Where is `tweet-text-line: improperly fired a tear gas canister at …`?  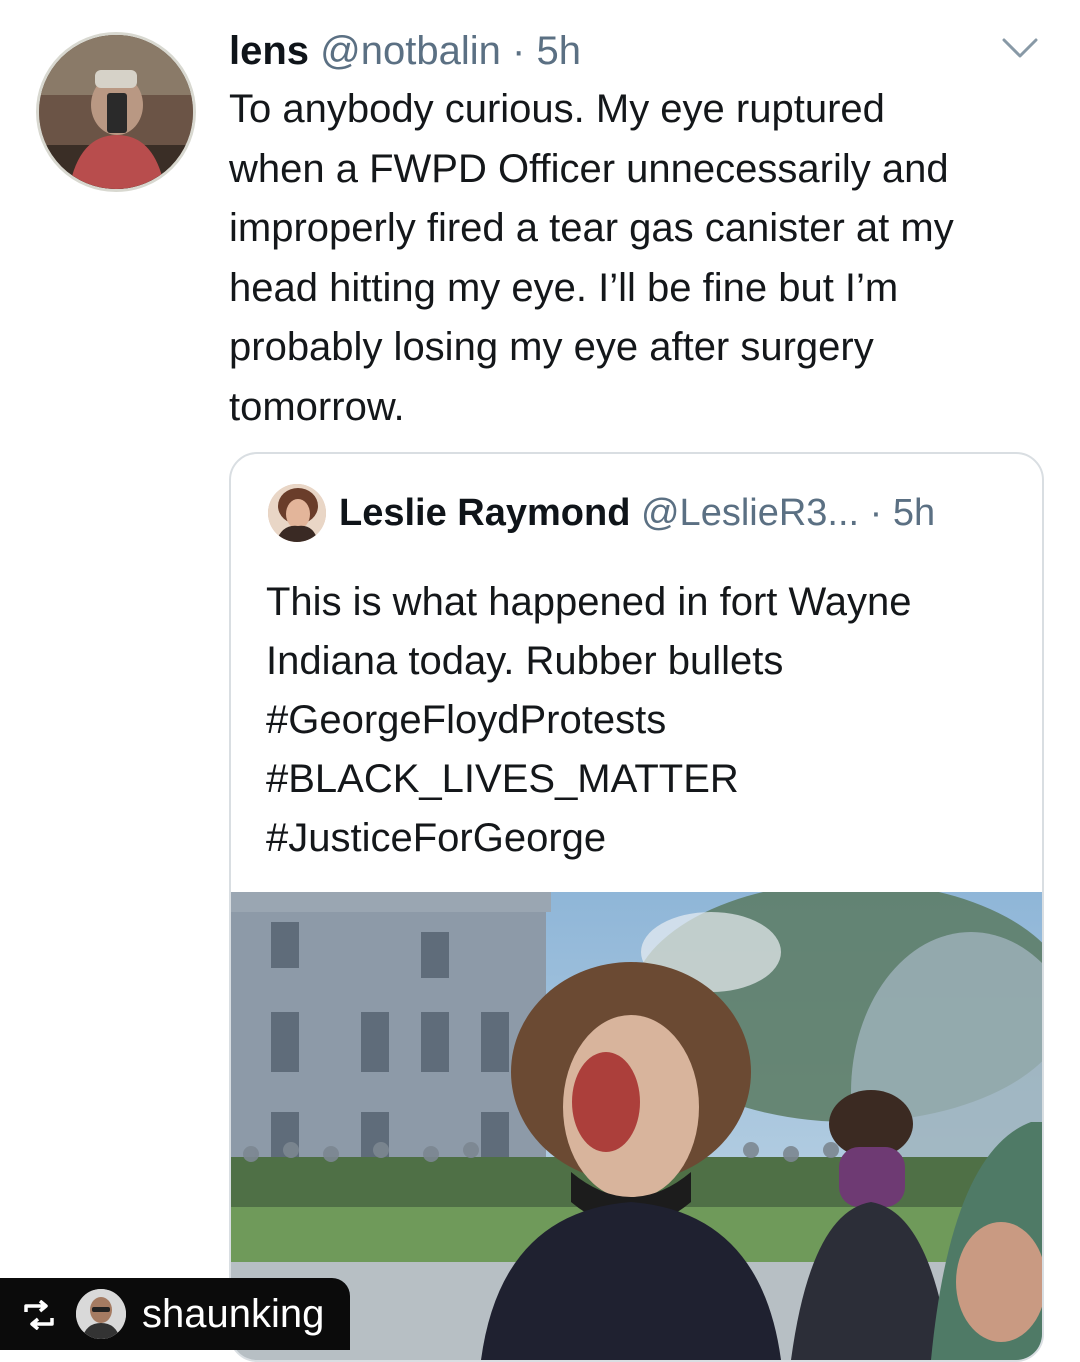
tweet-text-line: improperly fired a tear gas canister at … is located at coordinates (591, 228).